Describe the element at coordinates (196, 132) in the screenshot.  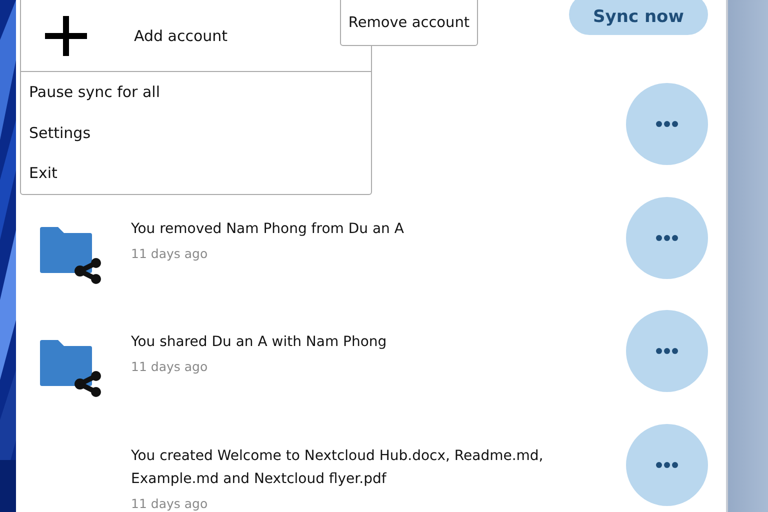
I see `menu-item: Settings` at that location.